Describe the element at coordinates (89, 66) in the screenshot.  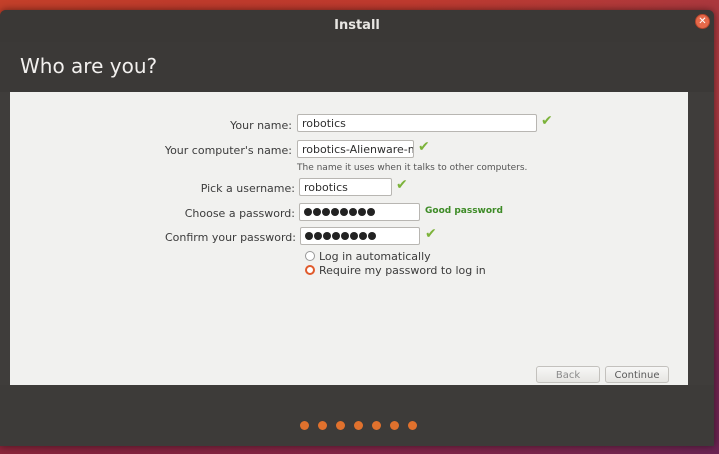
I see `page-title: Who are you?` at that location.